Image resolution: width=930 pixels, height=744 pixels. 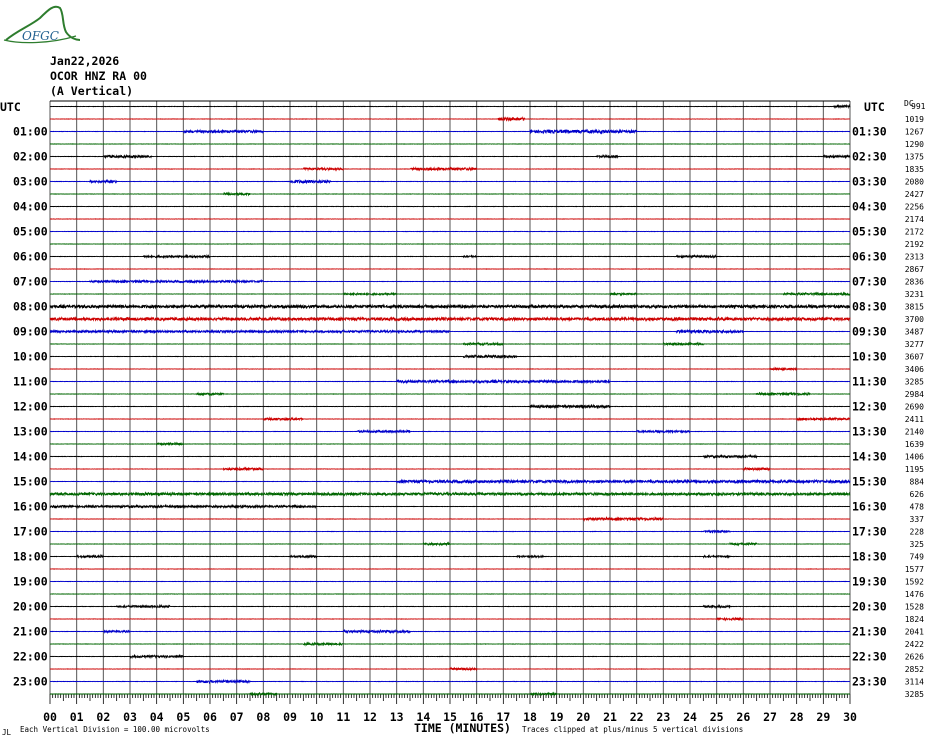 I want to click on x-tick-label: 08, so click(x=263, y=717).